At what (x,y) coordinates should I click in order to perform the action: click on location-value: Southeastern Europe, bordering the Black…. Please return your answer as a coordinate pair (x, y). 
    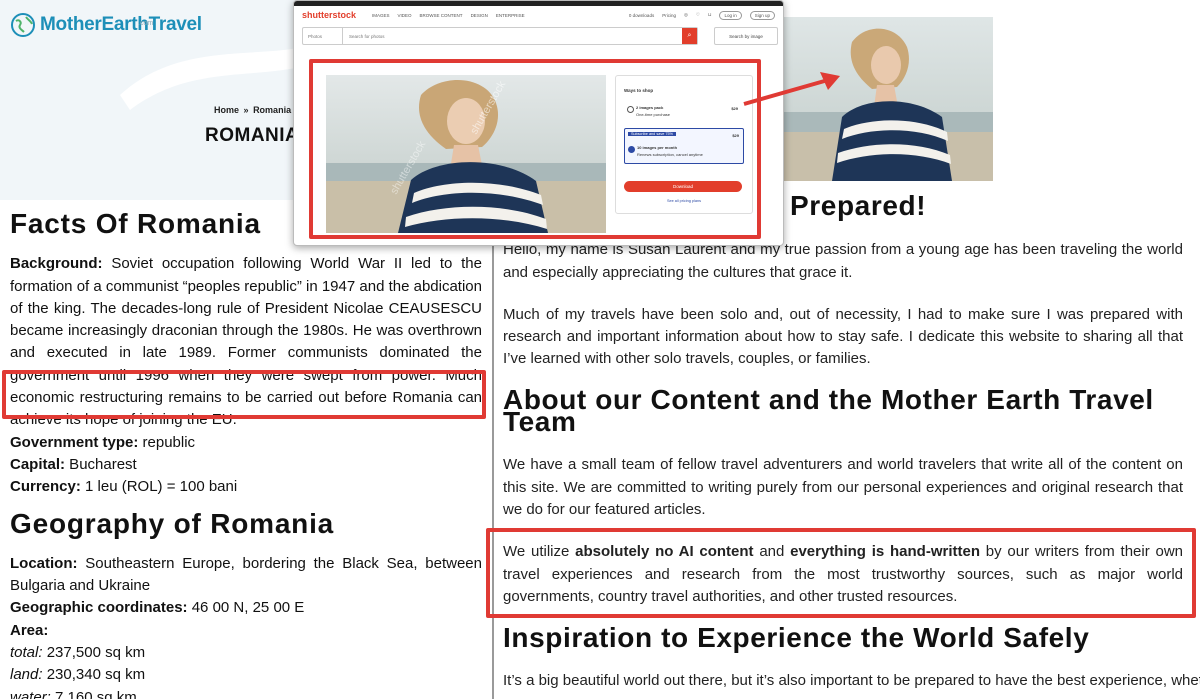
    Looking at the image, I should click on (246, 574).